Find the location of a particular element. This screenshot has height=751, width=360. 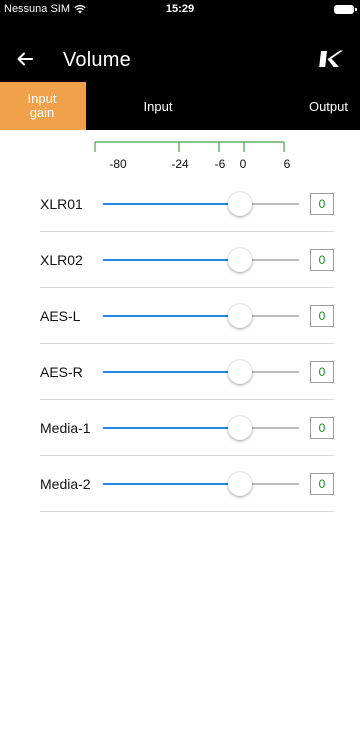

tab-input-label: Input is located at coordinates (158, 106).